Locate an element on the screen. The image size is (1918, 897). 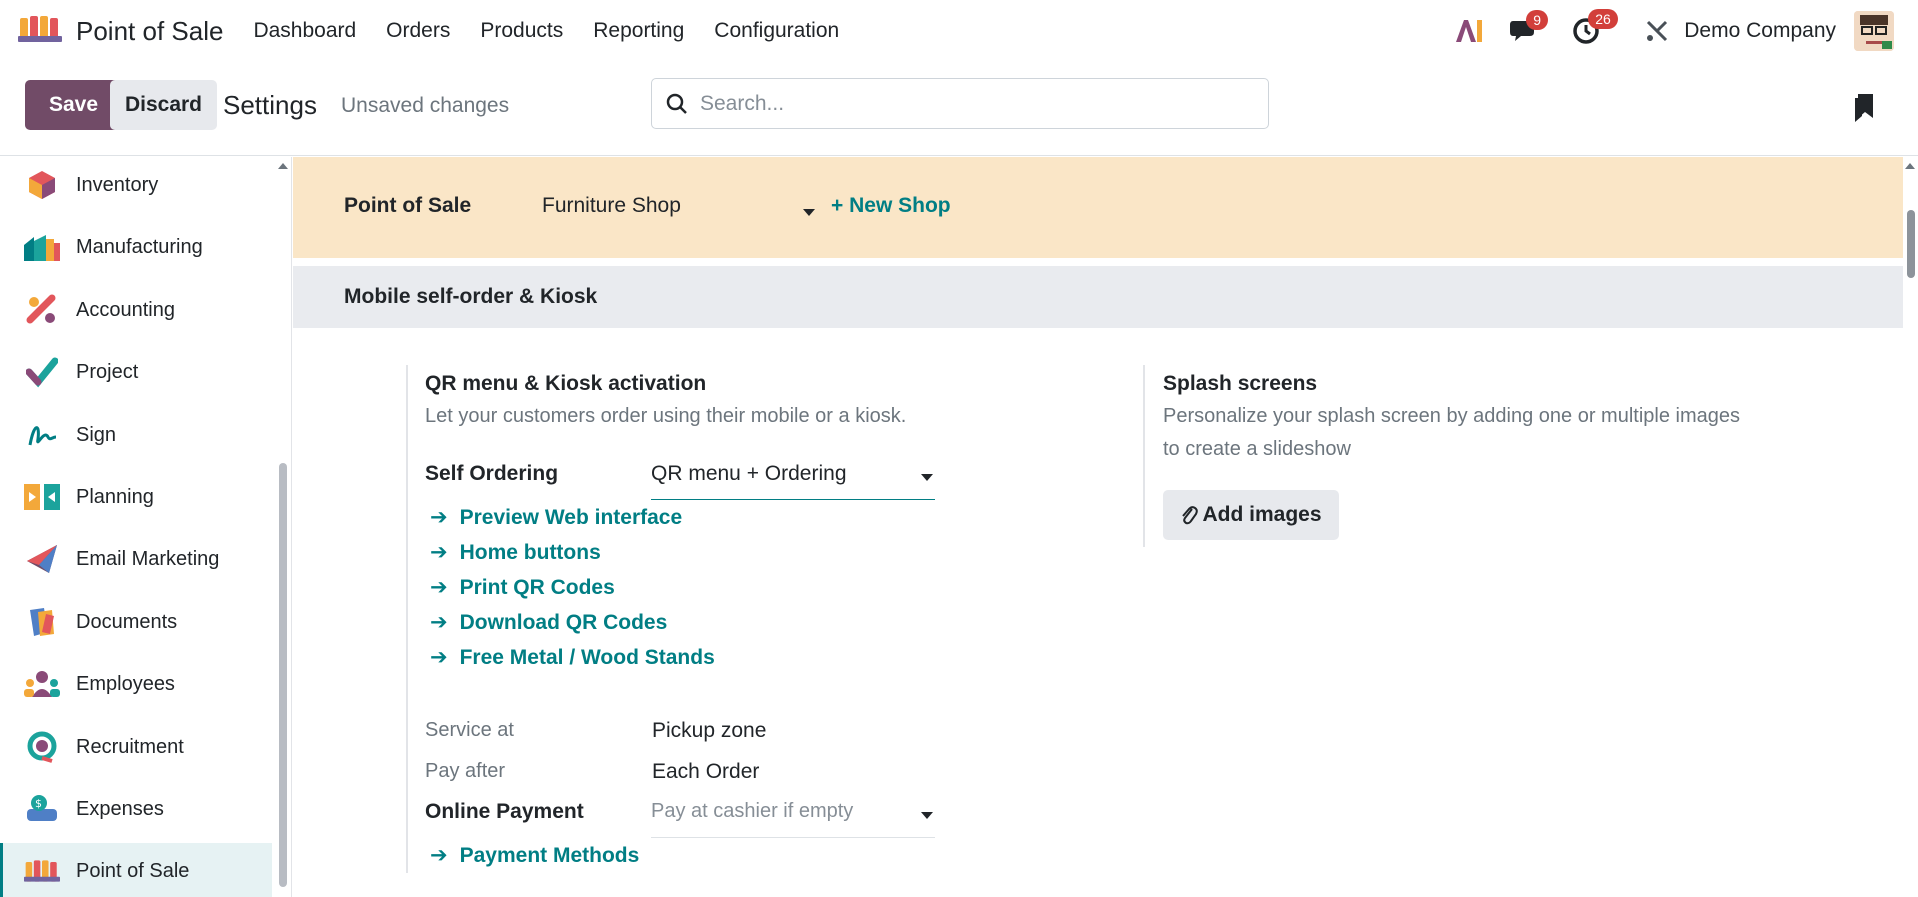
sidebar-item-inventory: Inventory is located at coordinates (136, 185).